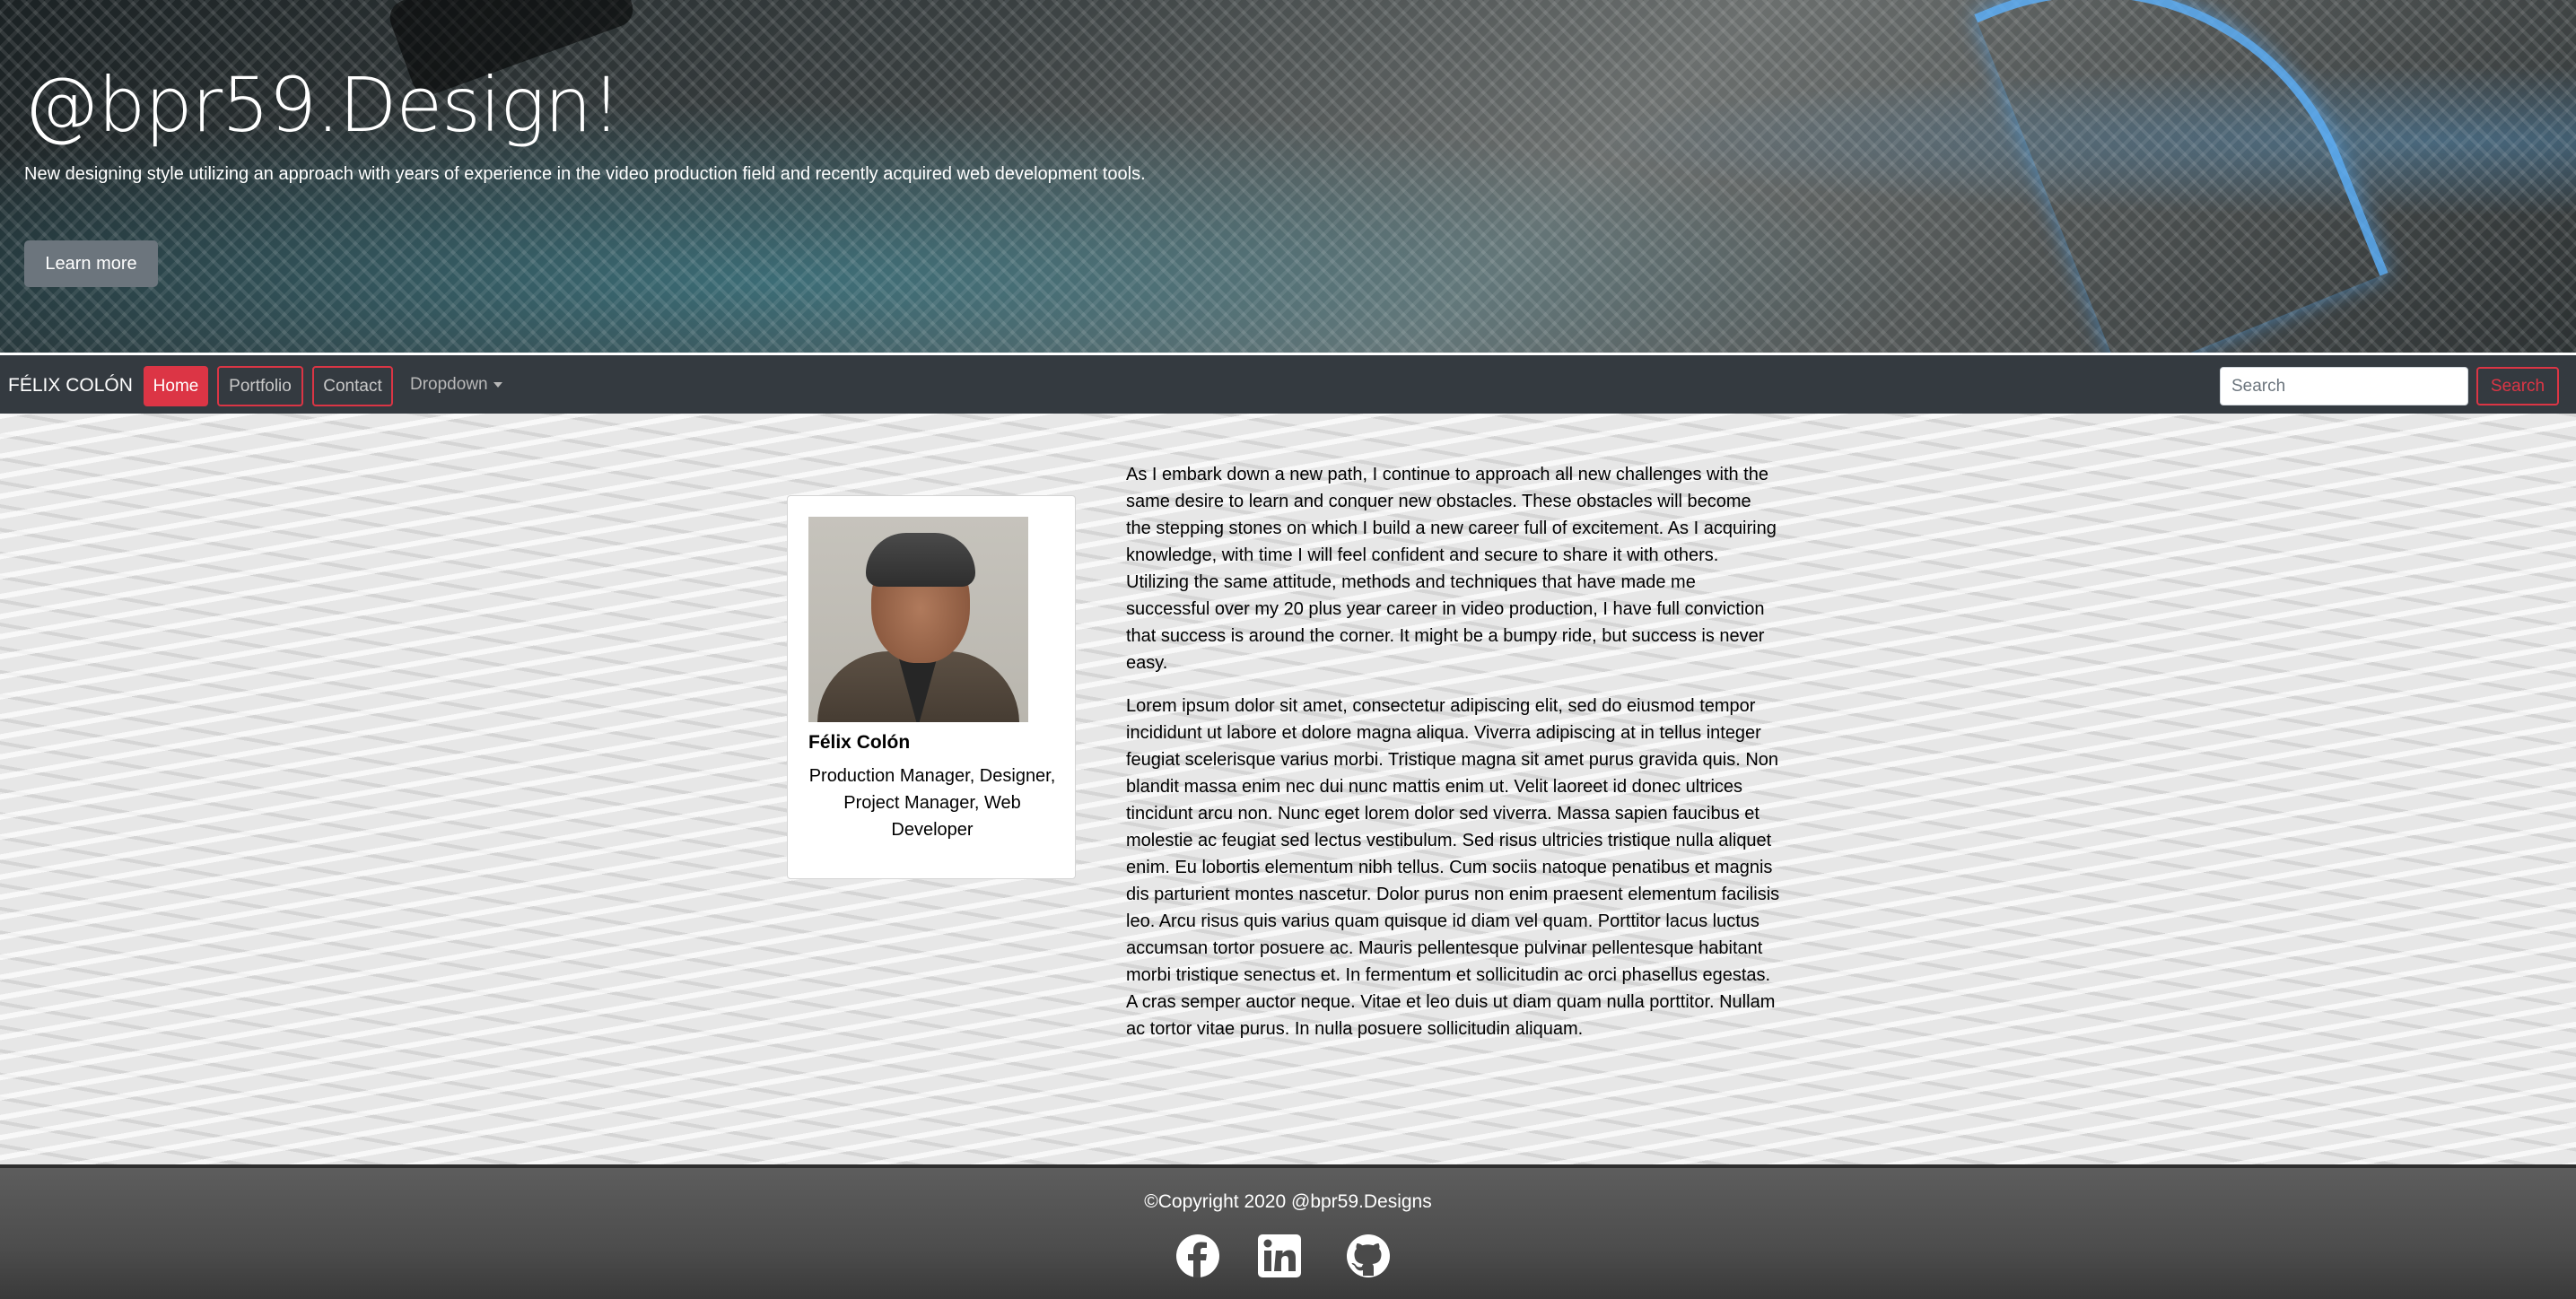 The width and height of the screenshot is (2576, 1299). What do you see at coordinates (176, 386) in the screenshot?
I see `nav-home-button: Home` at bounding box center [176, 386].